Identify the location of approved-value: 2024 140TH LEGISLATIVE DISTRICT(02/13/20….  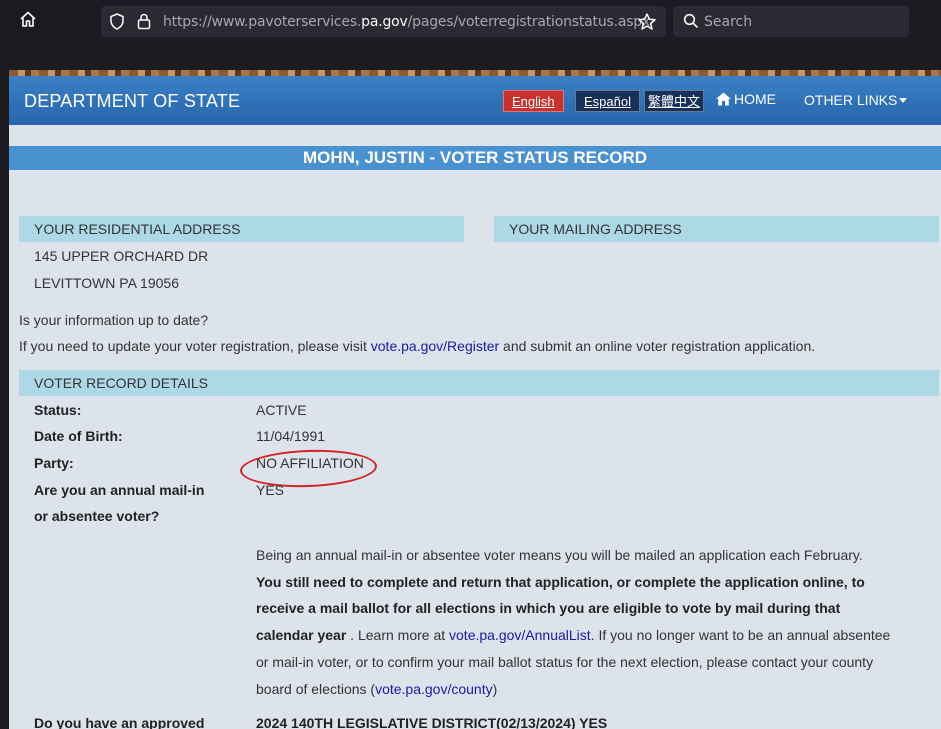
(432, 722).